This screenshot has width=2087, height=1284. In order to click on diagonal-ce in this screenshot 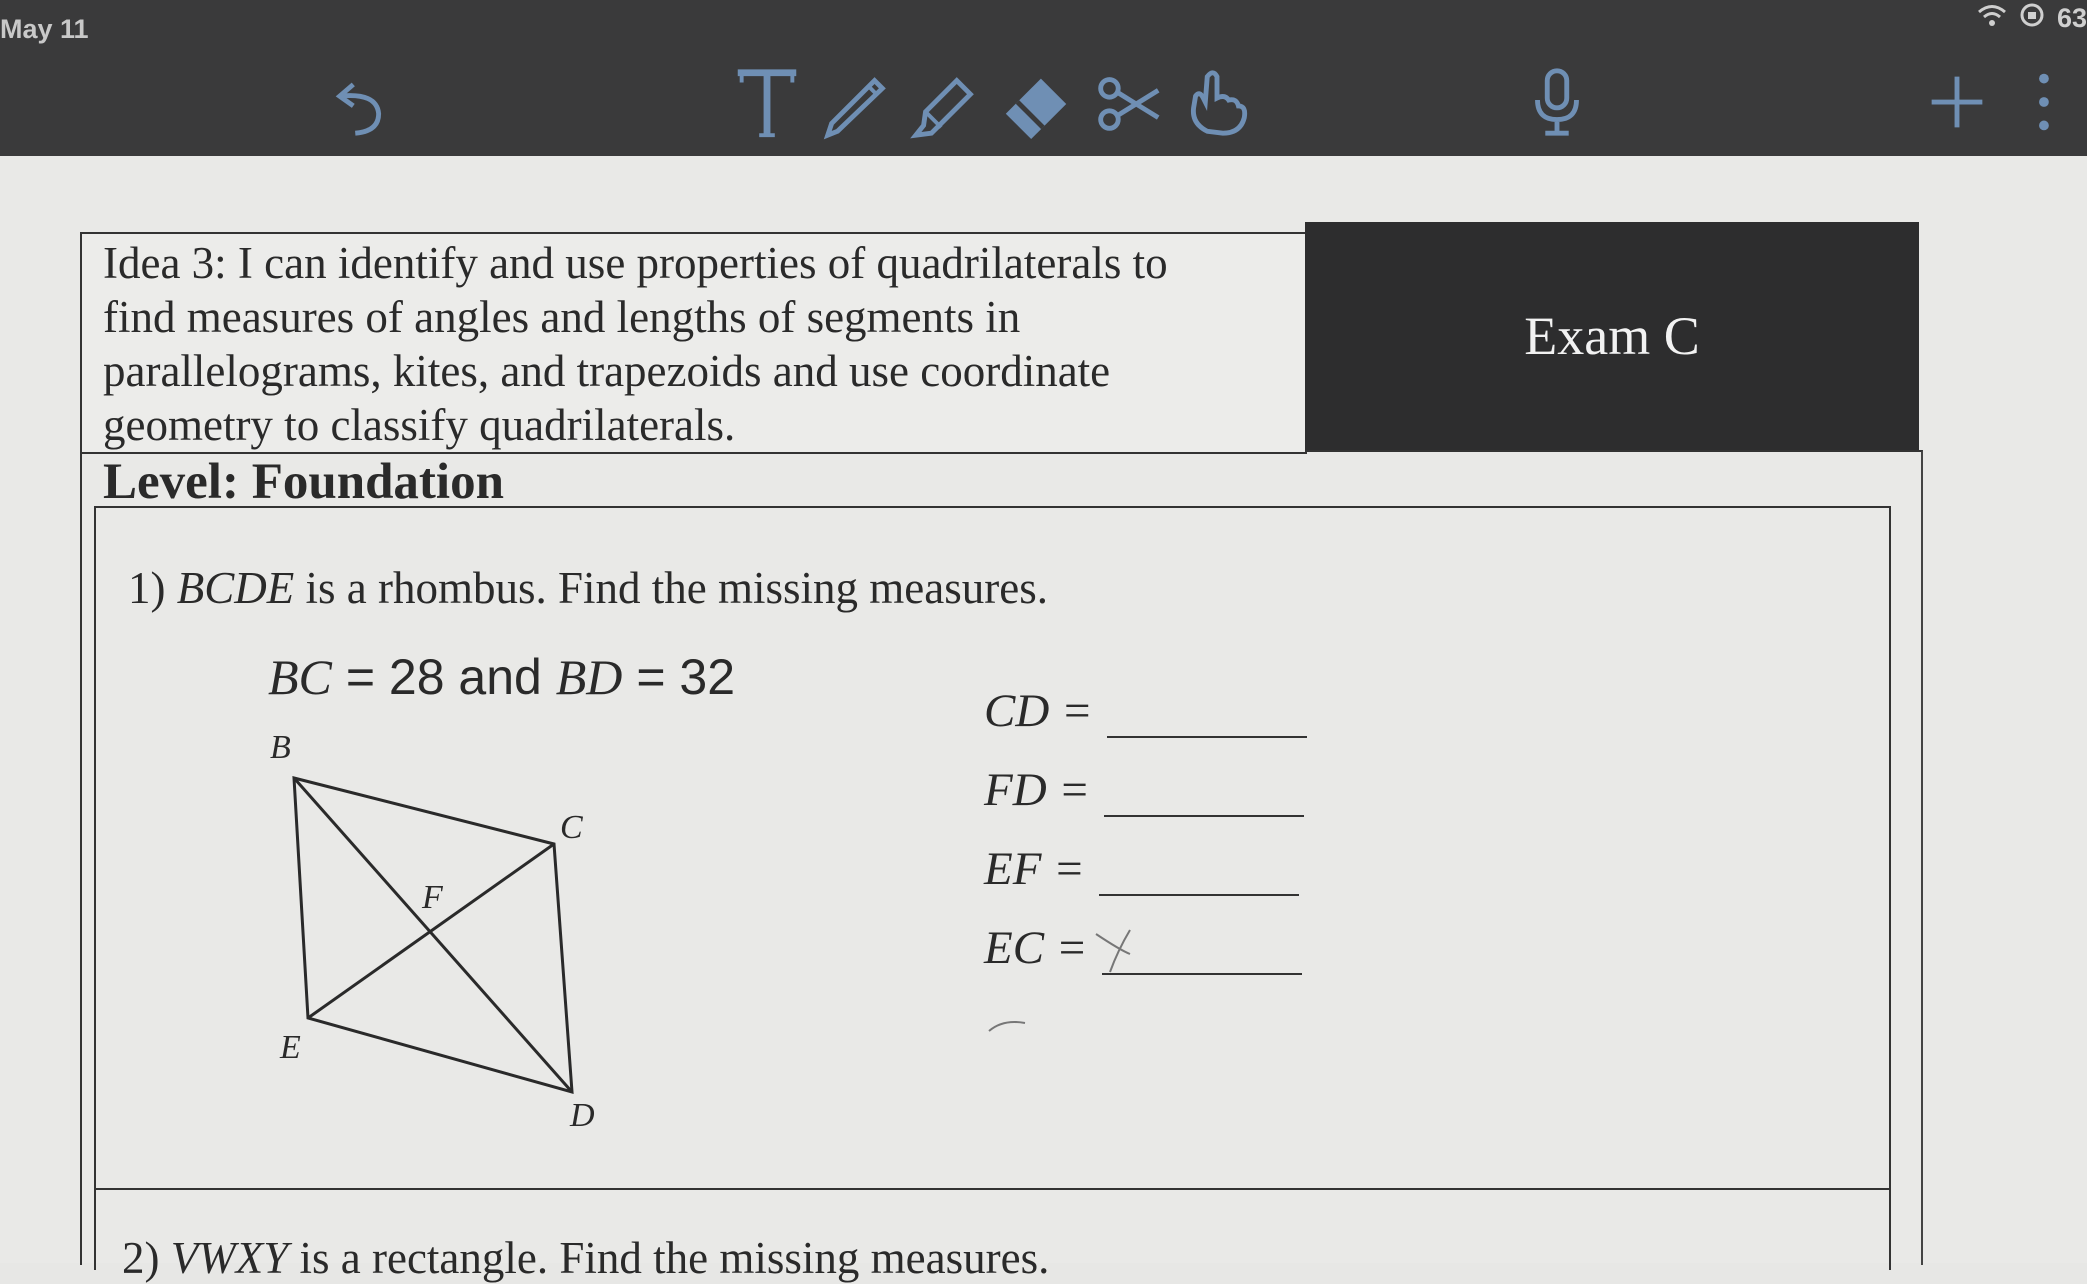, I will do `click(431, 931)`.